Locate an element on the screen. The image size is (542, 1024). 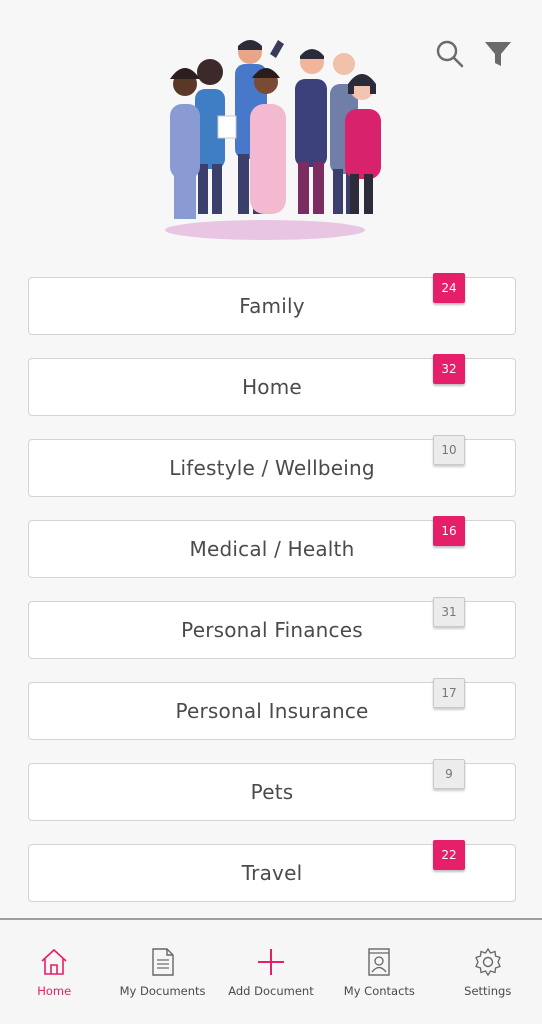
count-badge: 22 is located at coordinates (449, 855).